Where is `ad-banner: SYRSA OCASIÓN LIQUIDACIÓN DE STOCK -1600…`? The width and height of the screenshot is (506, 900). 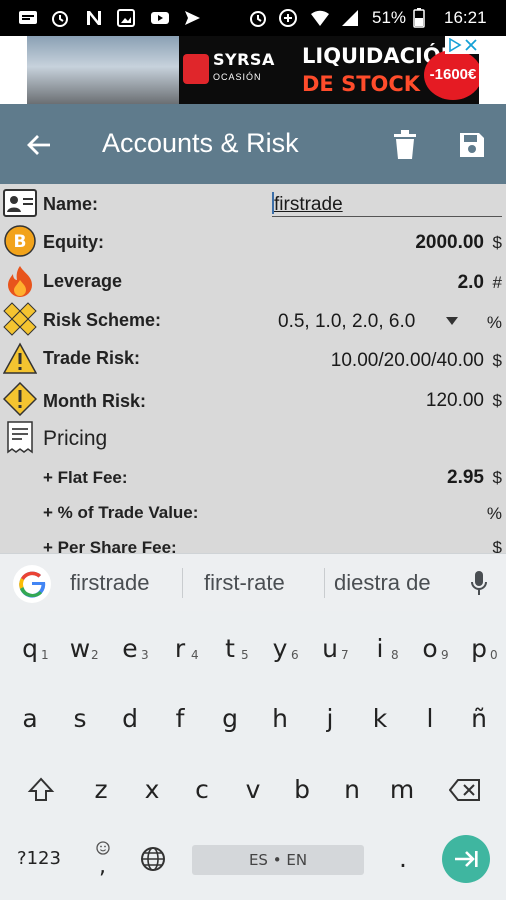
ad-banner: SYRSA OCASIÓN LIQUIDACIÓN DE STOCK -1600… is located at coordinates (253, 70).